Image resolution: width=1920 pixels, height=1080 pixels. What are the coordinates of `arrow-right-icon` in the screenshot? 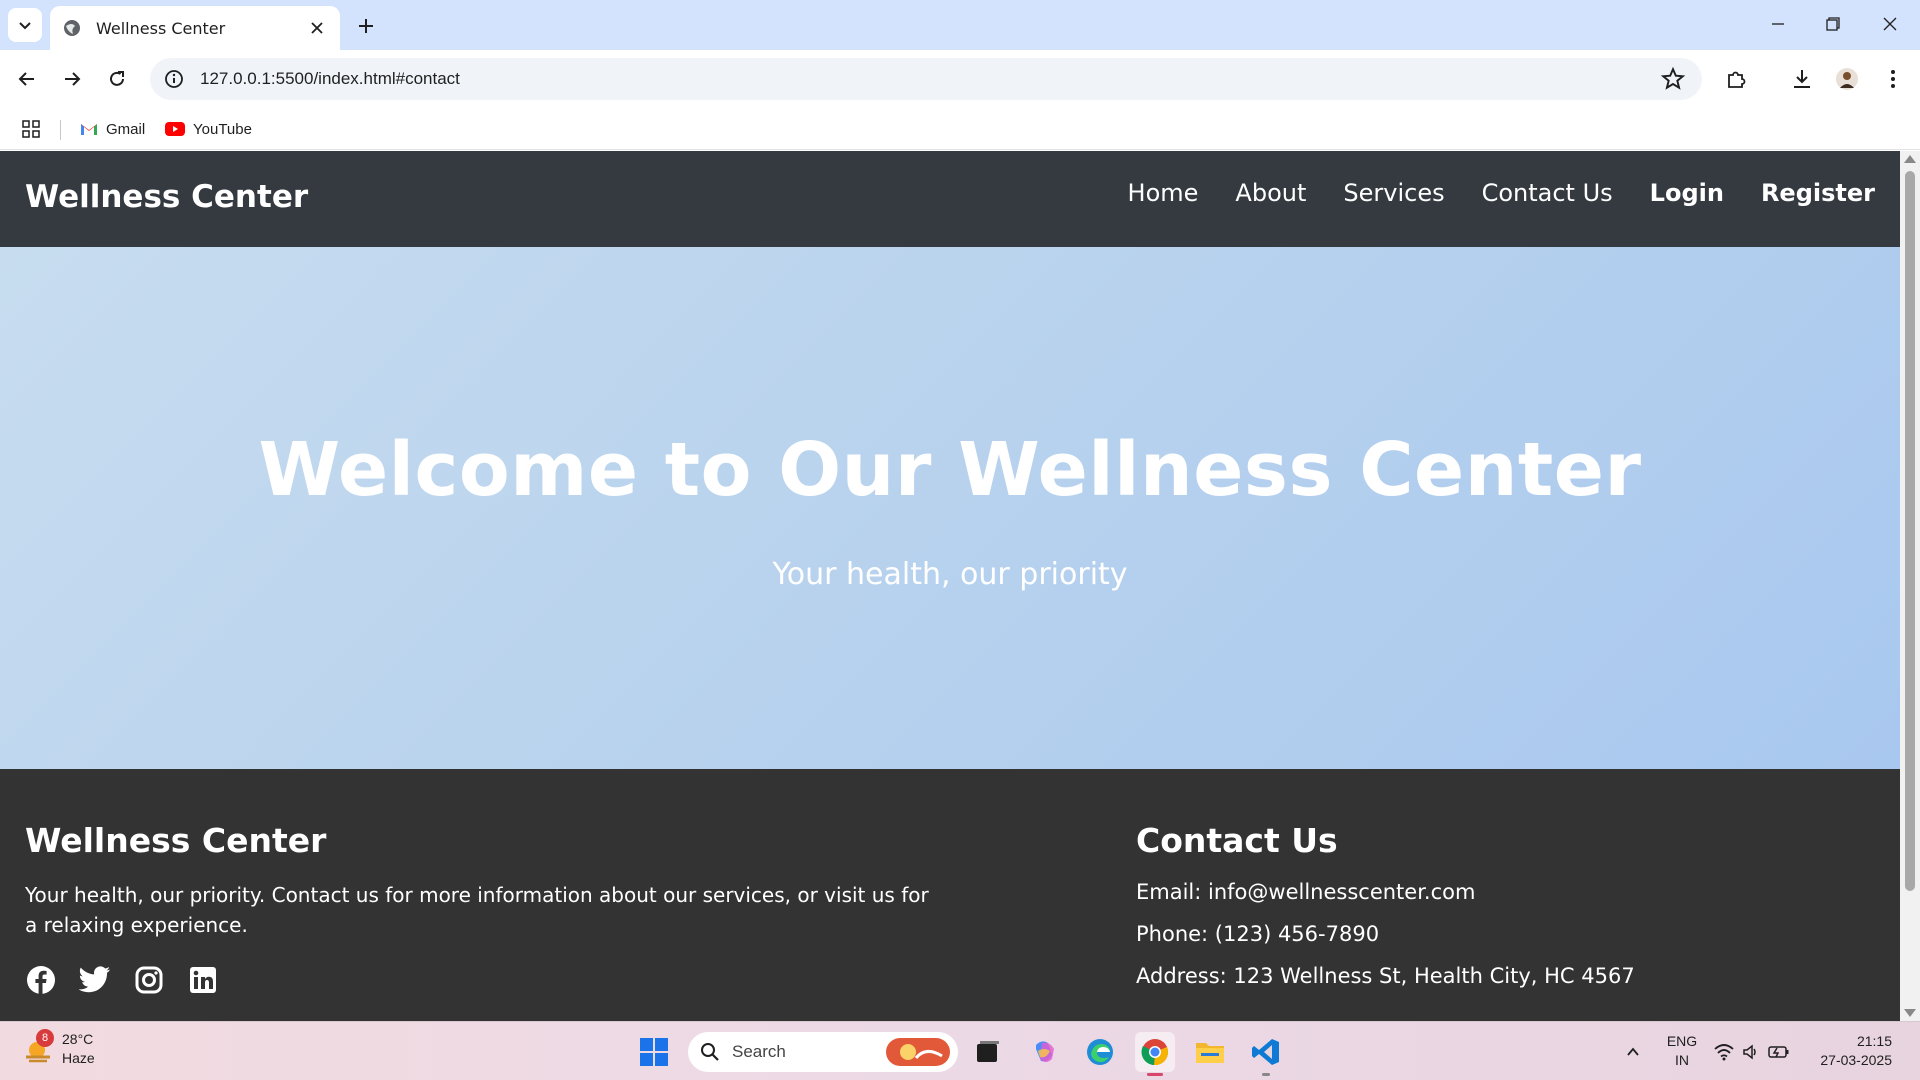 It's located at (73, 79).